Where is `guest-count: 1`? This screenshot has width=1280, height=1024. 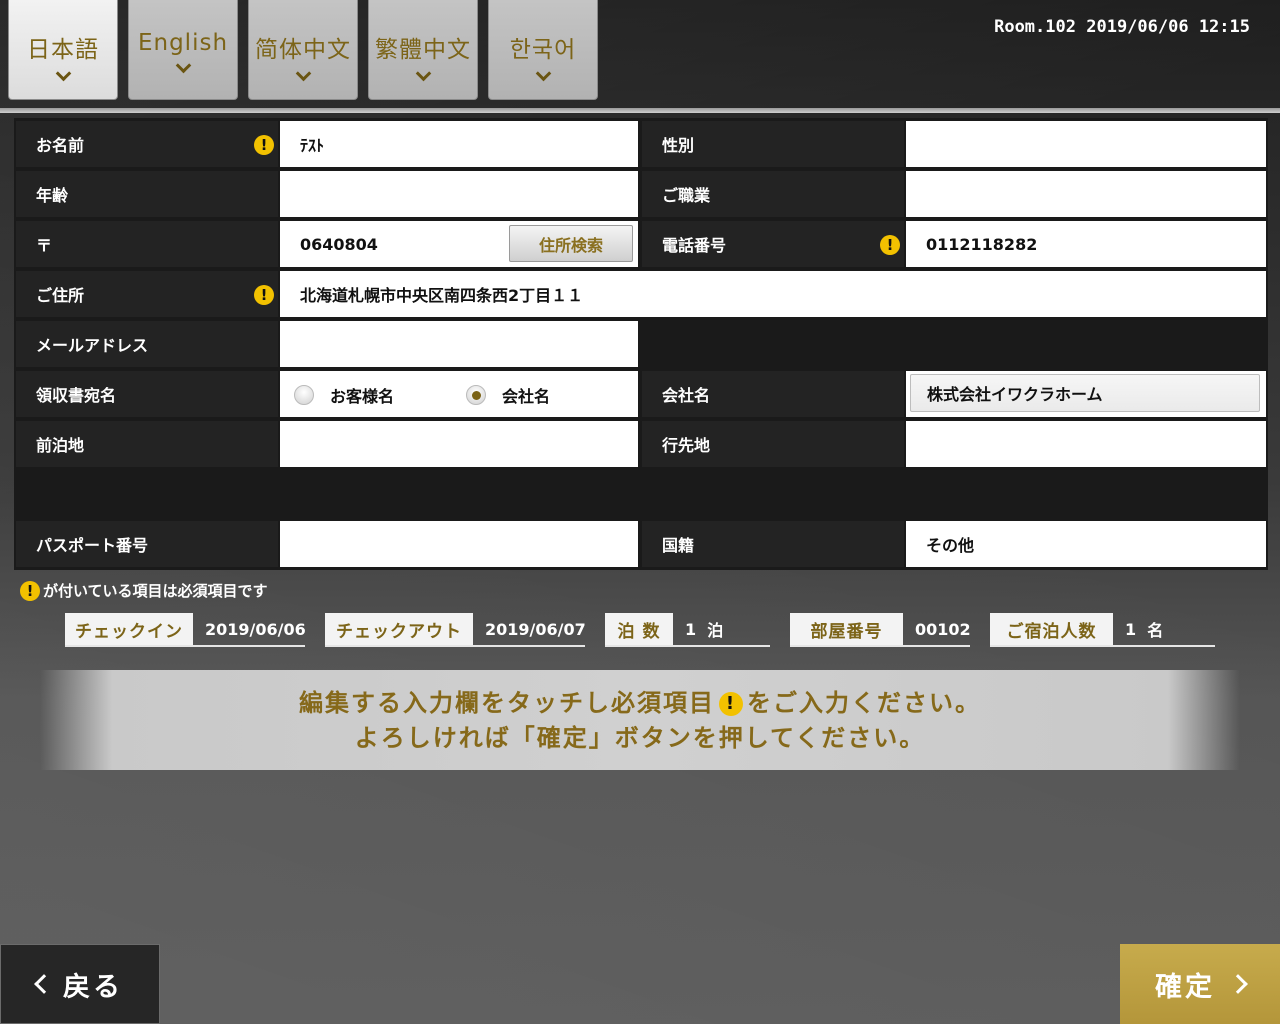 guest-count: 1 is located at coordinates (1131, 629).